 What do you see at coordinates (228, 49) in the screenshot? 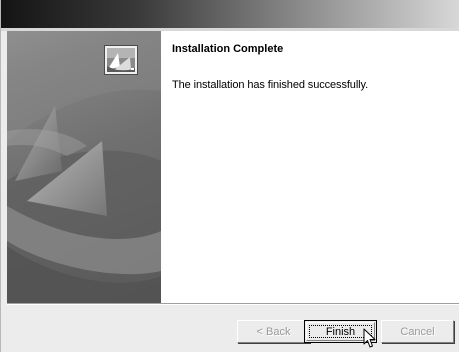
I see `page-title: Installation Complete` at bounding box center [228, 49].